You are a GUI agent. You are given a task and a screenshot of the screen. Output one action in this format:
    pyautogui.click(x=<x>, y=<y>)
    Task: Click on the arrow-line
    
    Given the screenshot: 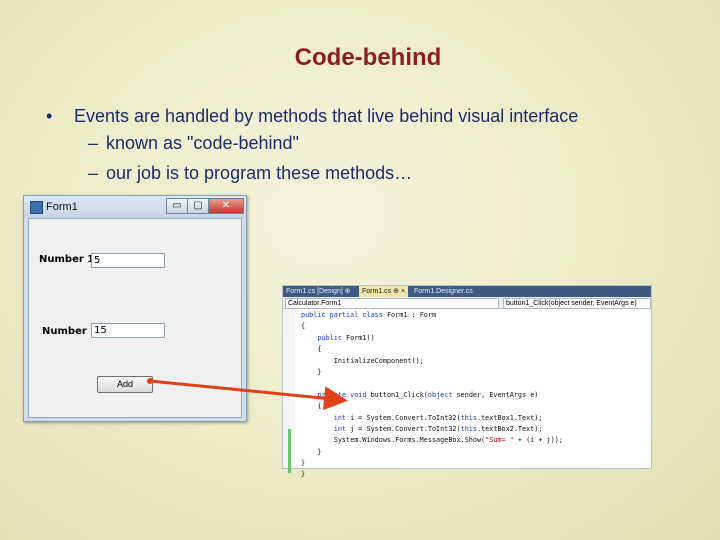 What is the action you would take?
    pyautogui.click(x=248, y=395)
    